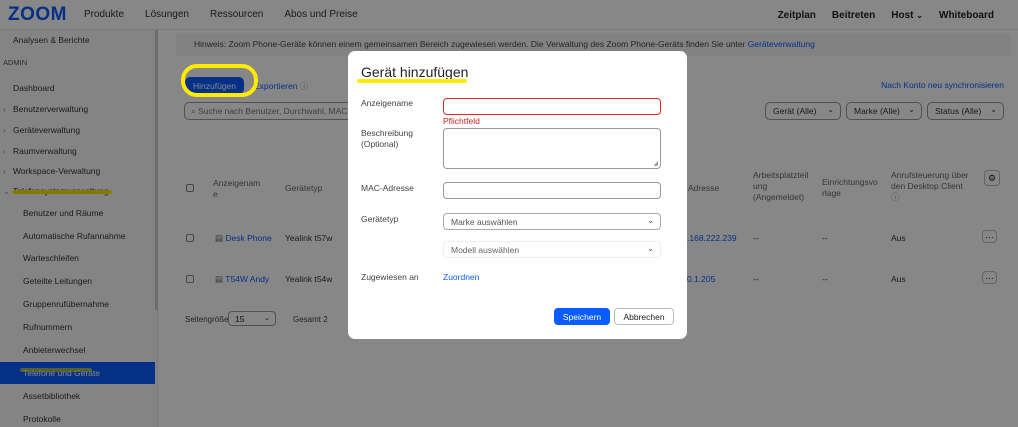 This screenshot has width=1018, height=427. Describe the element at coordinates (415, 72) in the screenshot. I see `dialog-title: Gerät hinzufügen` at that location.